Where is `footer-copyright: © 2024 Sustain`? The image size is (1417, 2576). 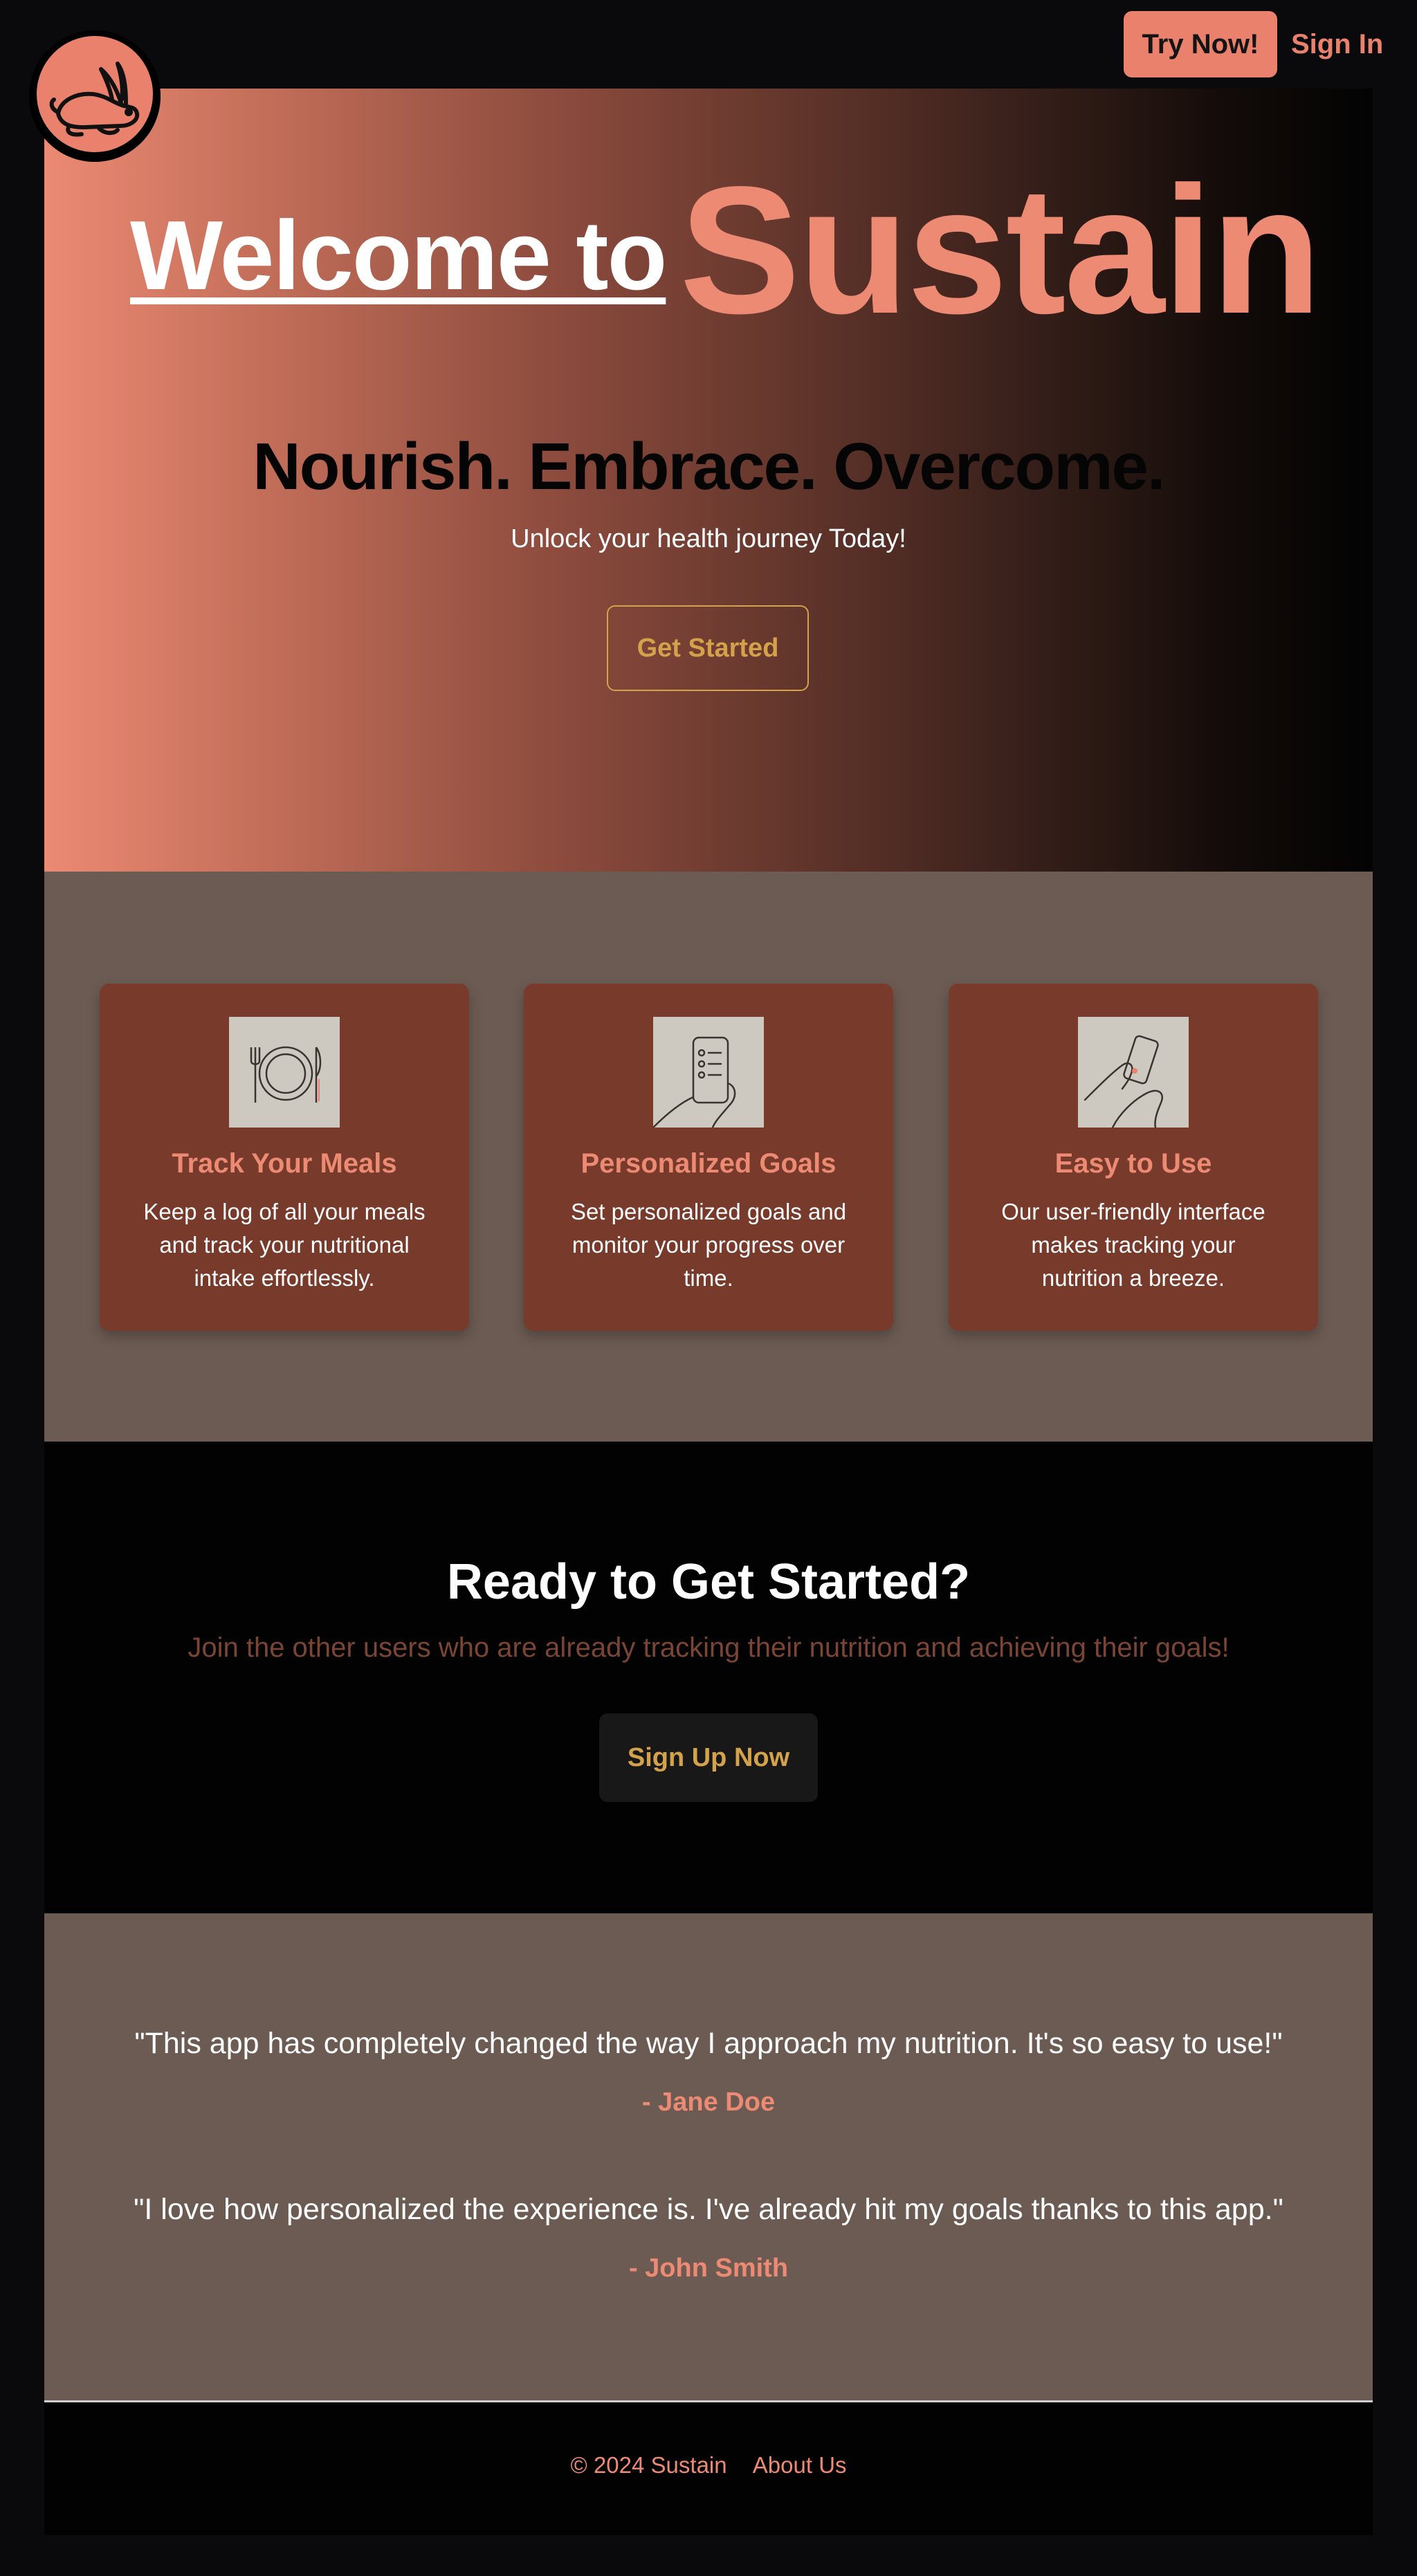 footer-copyright: © 2024 Sustain is located at coordinates (648, 2465).